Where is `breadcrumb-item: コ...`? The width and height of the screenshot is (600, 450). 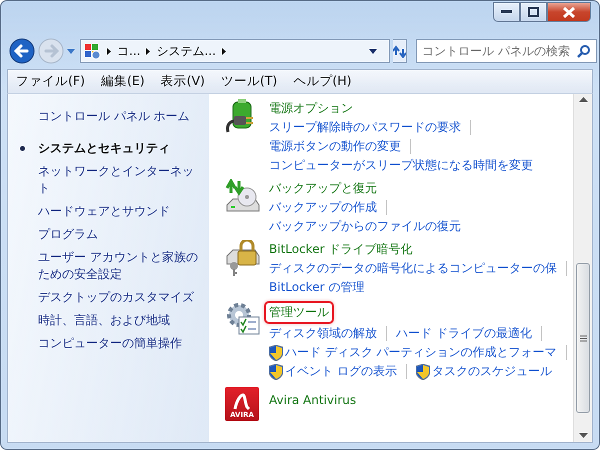 breadcrumb-item: コ... is located at coordinates (128, 51).